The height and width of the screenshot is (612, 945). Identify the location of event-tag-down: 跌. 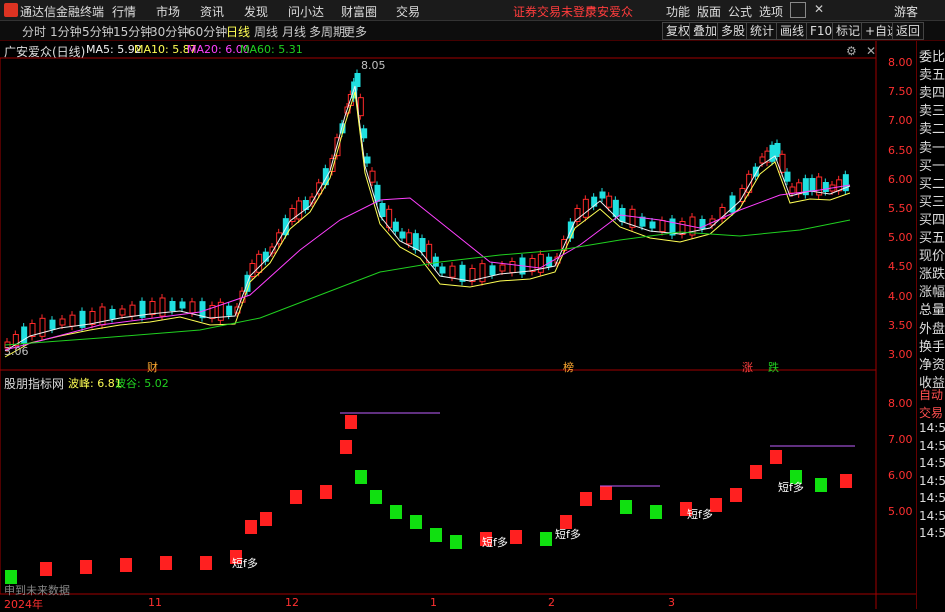
(773, 367).